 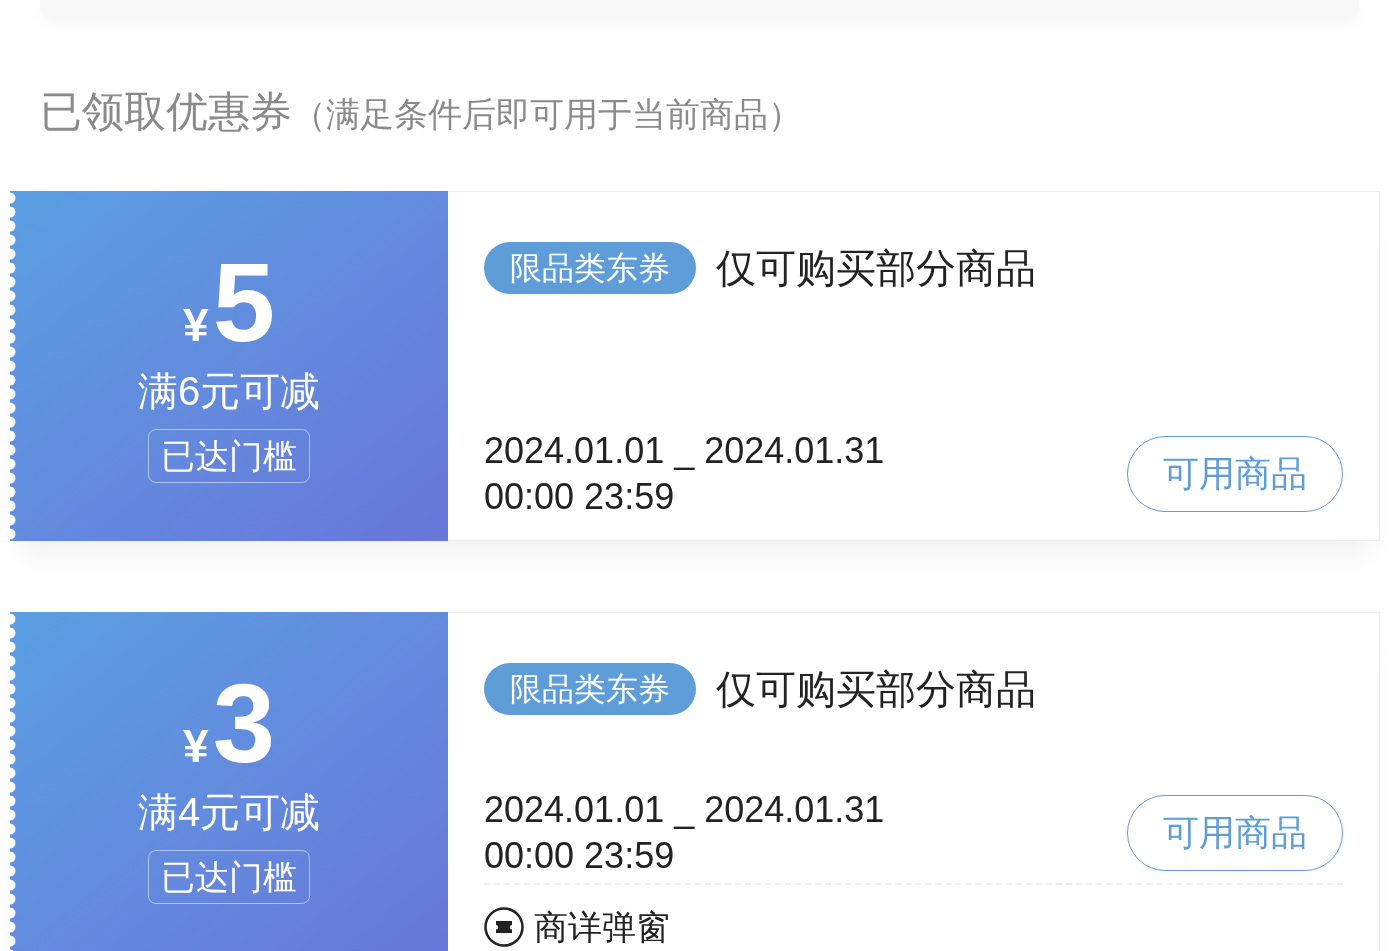 What do you see at coordinates (602, 927) in the screenshot?
I see `detail-popup-link: 商详弹窗` at bounding box center [602, 927].